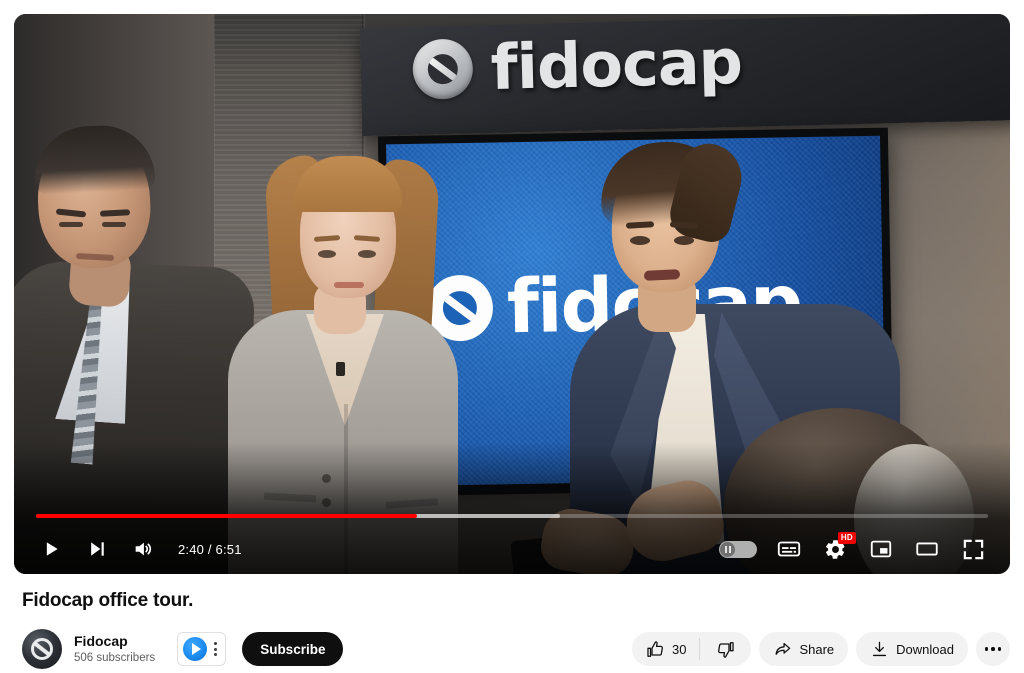 This screenshot has width=1024, height=673. What do you see at coordinates (662, 275) in the screenshot?
I see `person-right-mouth` at bounding box center [662, 275].